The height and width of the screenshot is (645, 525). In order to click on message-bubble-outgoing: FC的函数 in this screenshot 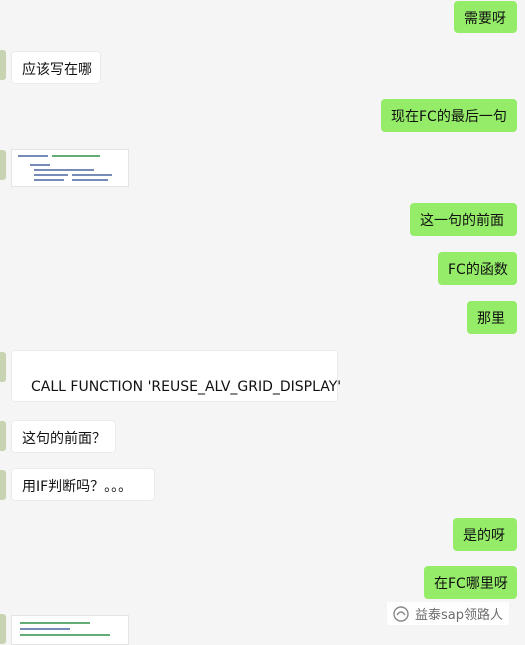, I will do `click(477, 268)`.